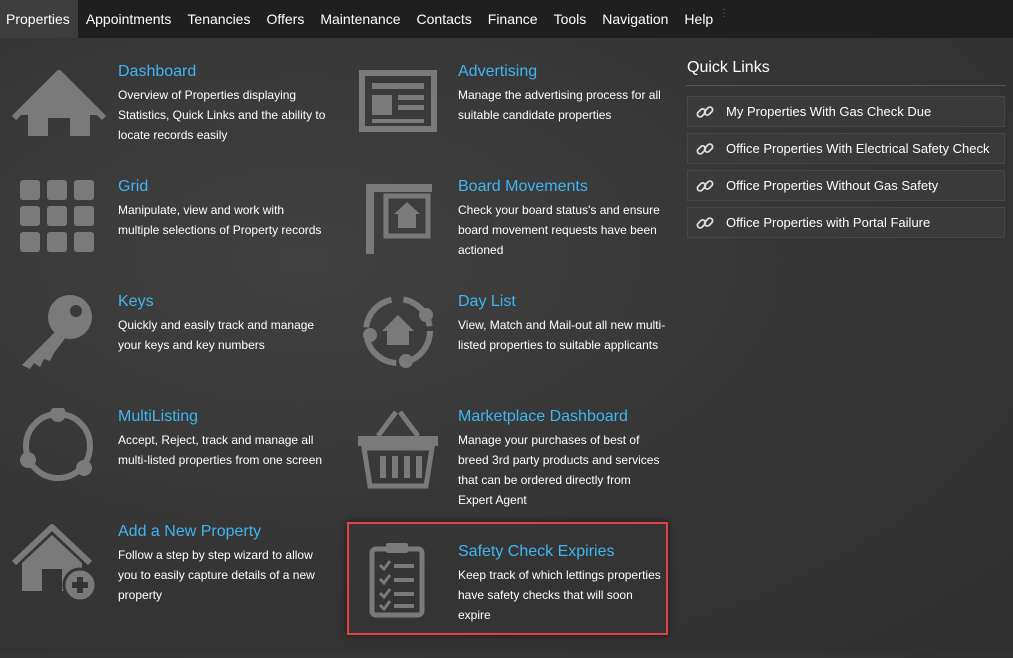 The height and width of the screenshot is (658, 1013). I want to click on newspaper-icon, so click(401, 118).